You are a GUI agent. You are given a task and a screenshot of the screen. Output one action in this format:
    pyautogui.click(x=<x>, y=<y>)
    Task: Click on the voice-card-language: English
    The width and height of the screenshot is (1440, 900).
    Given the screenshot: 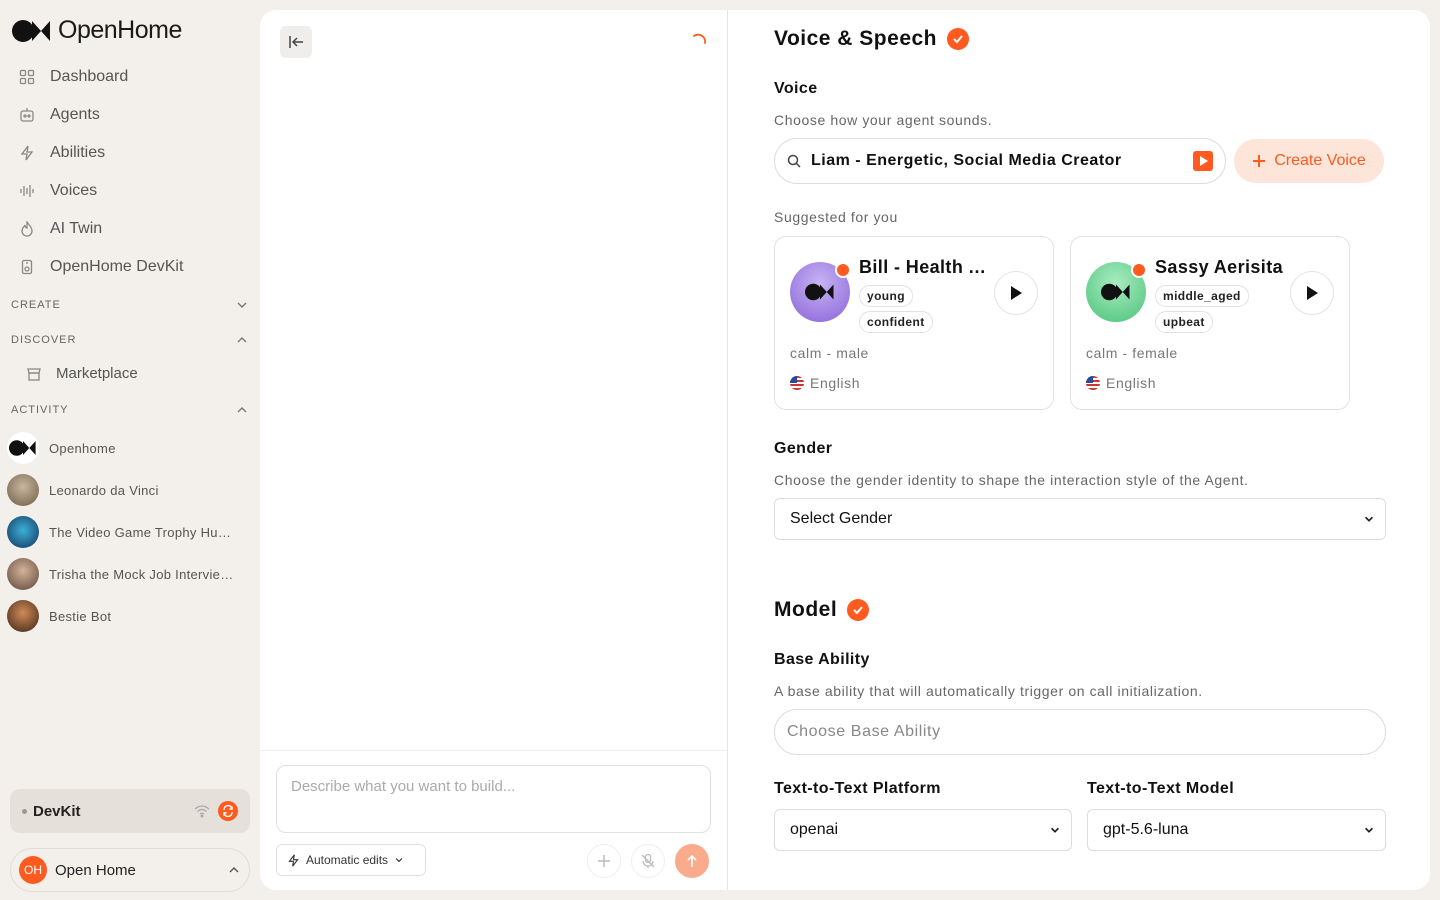 What is the action you would take?
    pyautogui.click(x=825, y=383)
    